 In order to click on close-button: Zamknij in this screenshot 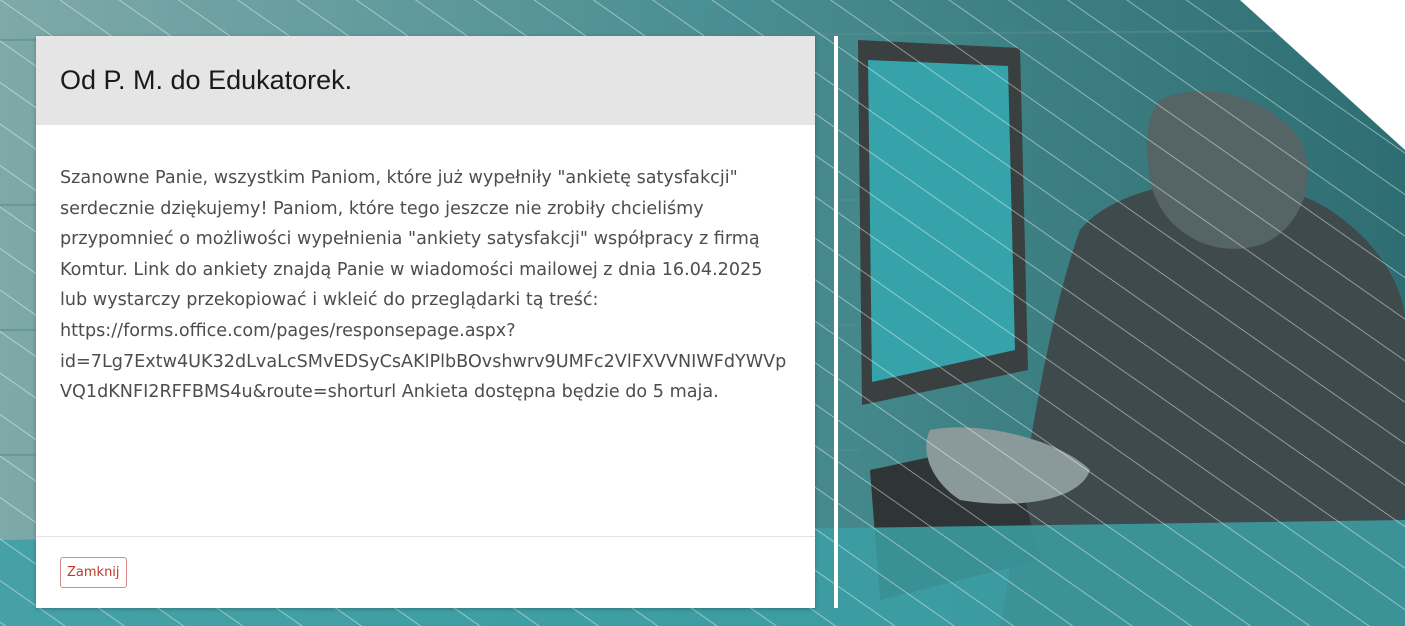, I will do `click(93, 572)`.